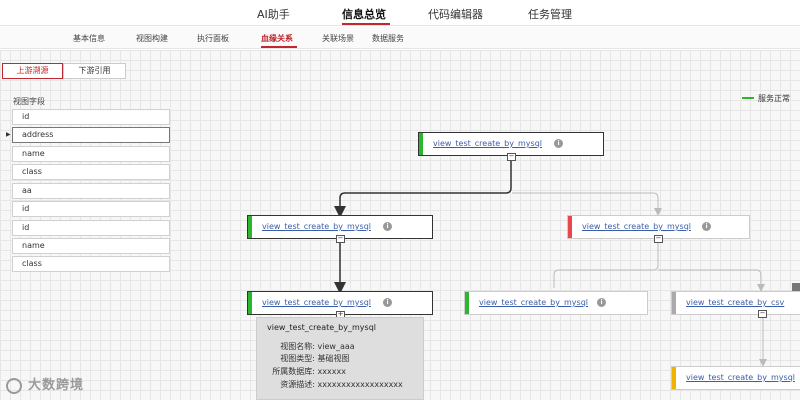 The width and height of the screenshot is (800, 400). I want to click on watermark-text: 大数跨境, so click(56, 385).